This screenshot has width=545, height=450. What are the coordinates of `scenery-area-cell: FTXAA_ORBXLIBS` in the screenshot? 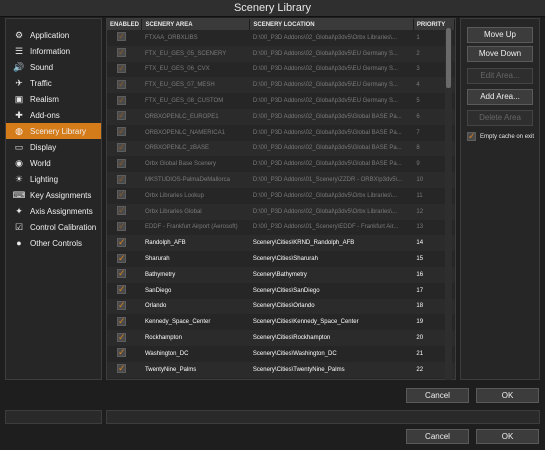 It's located at (171, 37).